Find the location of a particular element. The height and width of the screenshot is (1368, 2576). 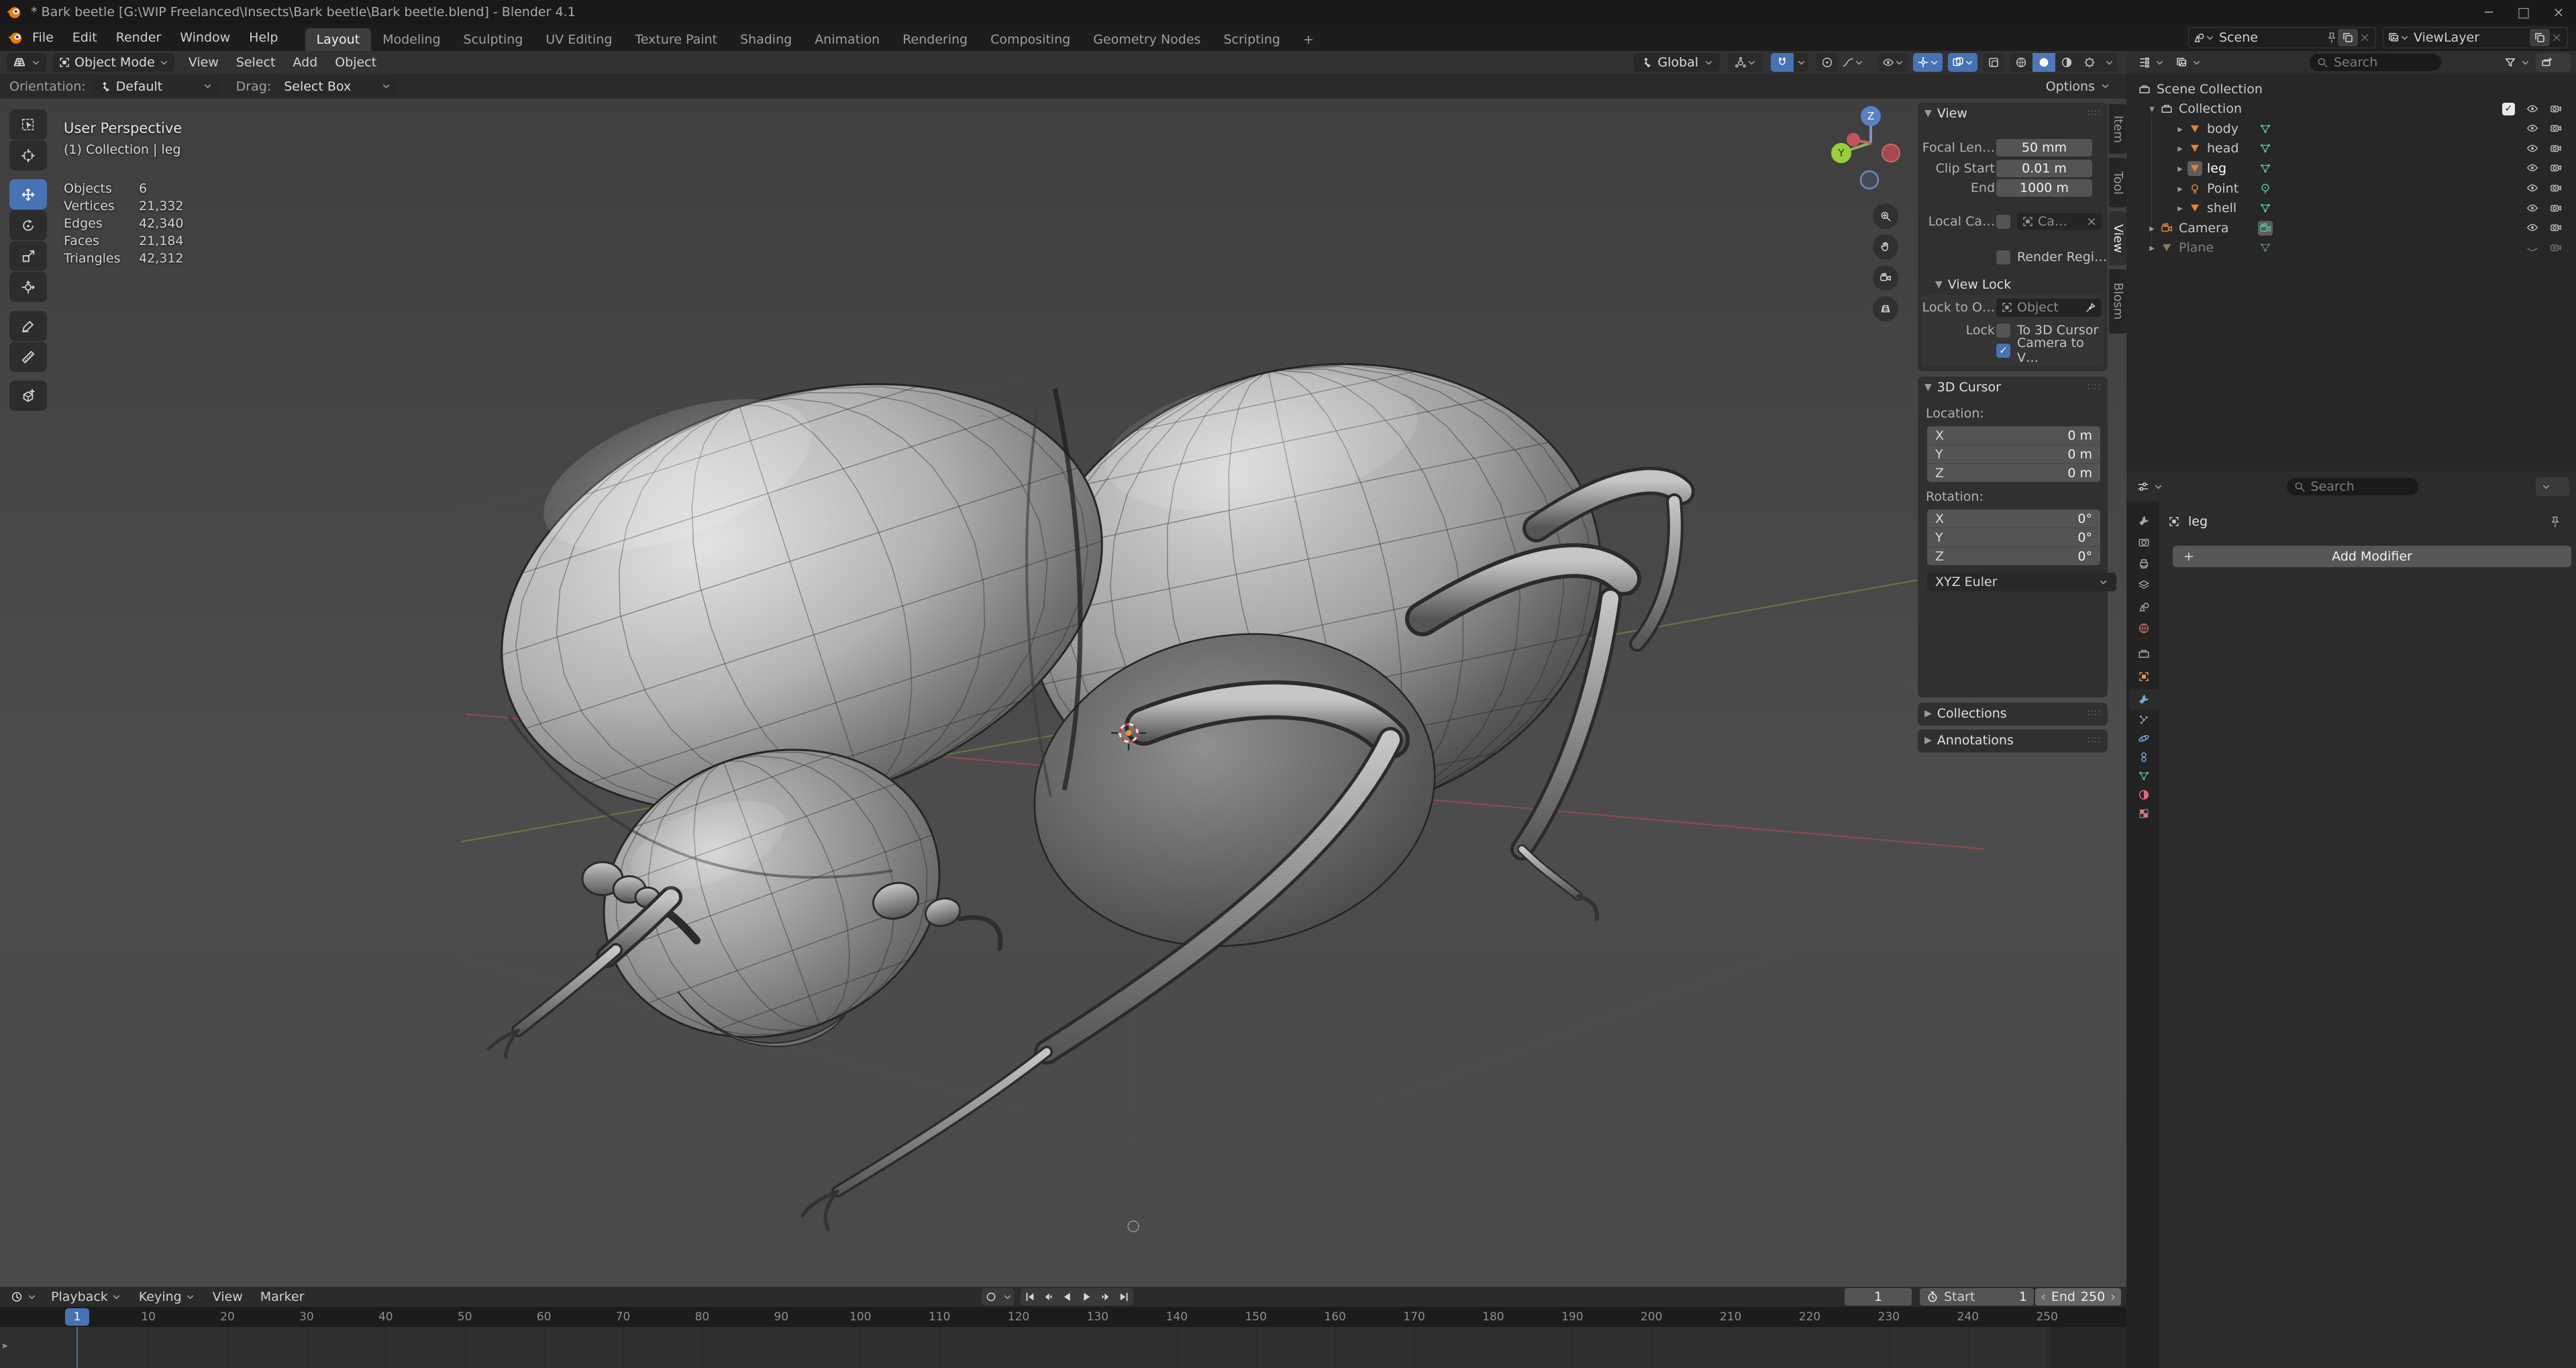

shading-dropdown is located at coordinates (2109, 62).